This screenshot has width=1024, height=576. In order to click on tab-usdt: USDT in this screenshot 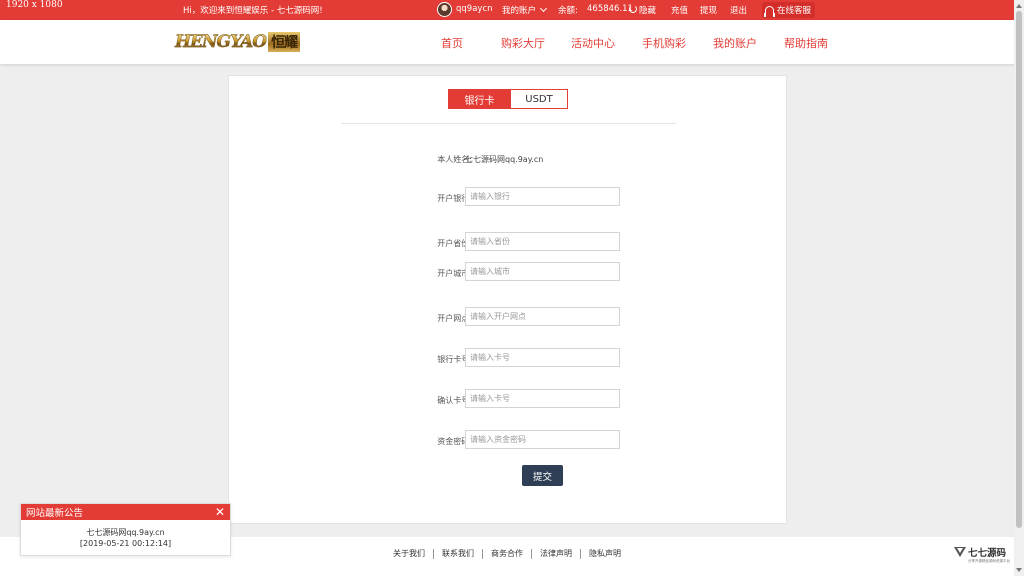, I will do `click(539, 99)`.